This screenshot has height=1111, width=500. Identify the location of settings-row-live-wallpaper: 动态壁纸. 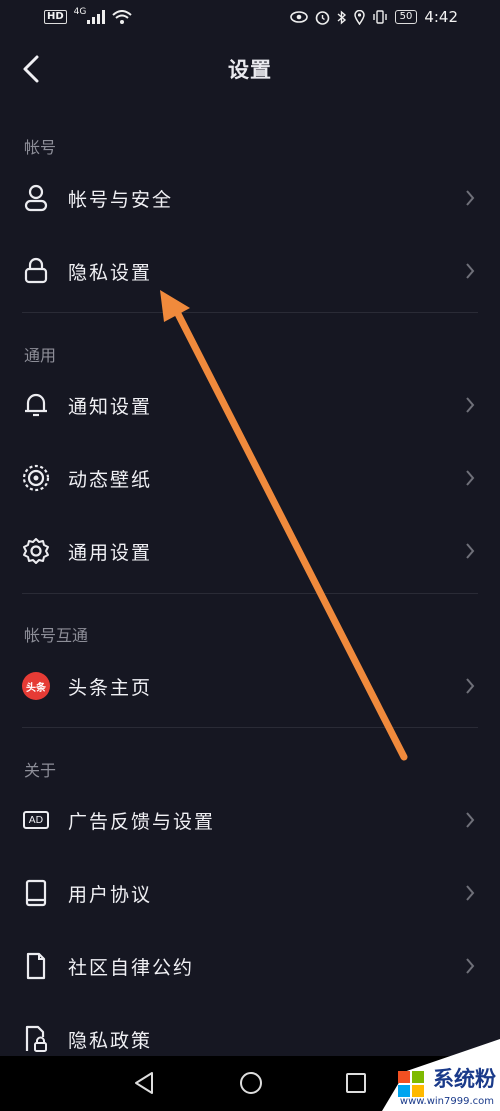
(250, 478).